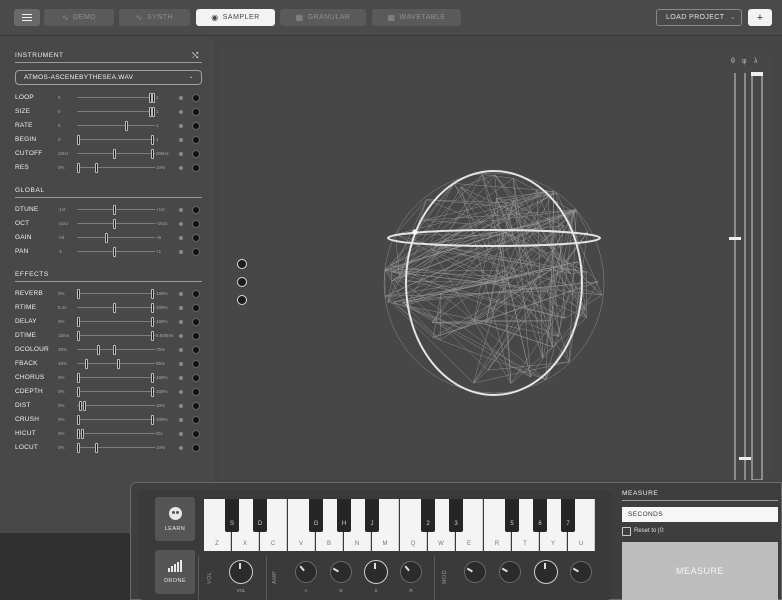  Describe the element at coordinates (699, 17) in the screenshot. I see `load-project-select: LOAD PROJECT ⌄` at that location.